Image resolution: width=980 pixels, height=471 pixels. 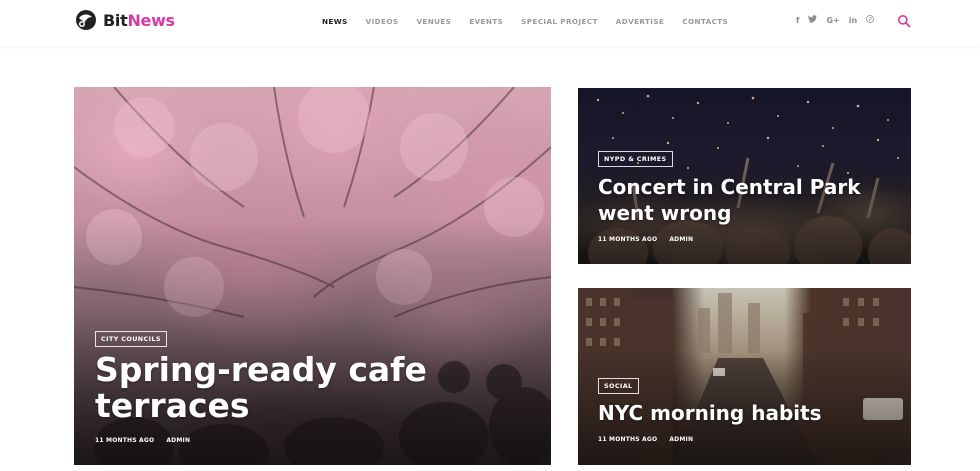 What do you see at coordinates (151, 20) in the screenshot?
I see `brand-name-part2: News` at bounding box center [151, 20].